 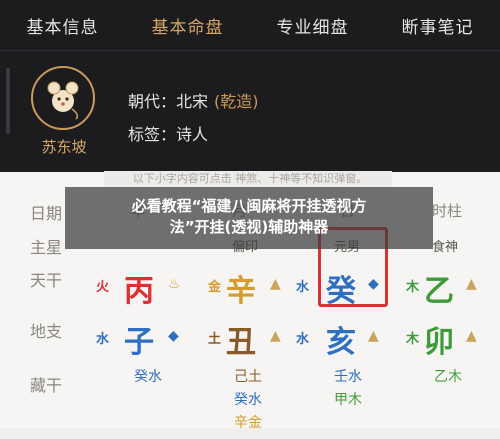 I want to click on overlay-line-2: 法”开挂(透视)辅助神器, so click(x=249, y=227).